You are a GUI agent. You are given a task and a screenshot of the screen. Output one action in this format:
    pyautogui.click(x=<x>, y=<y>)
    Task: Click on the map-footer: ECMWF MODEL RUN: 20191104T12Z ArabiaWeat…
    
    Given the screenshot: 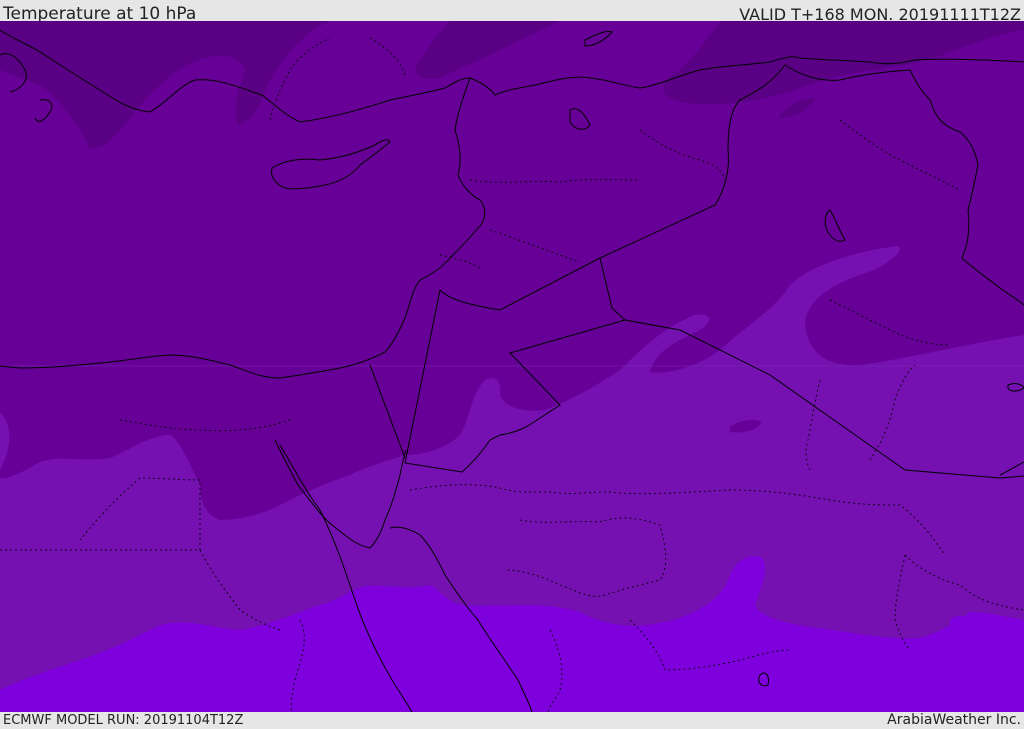 What is the action you would take?
    pyautogui.click(x=512, y=720)
    